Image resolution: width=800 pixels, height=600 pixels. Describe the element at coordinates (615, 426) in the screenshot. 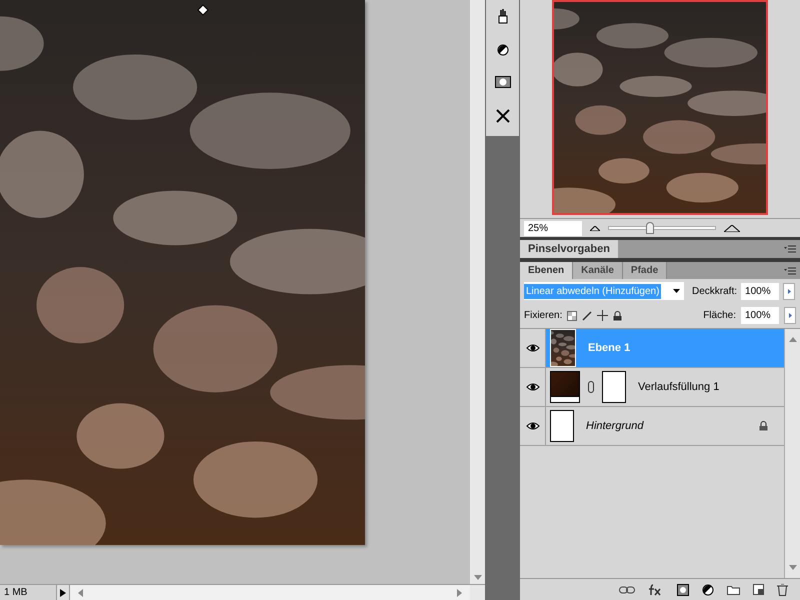

I see `layer-name: Hintergrund` at that location.